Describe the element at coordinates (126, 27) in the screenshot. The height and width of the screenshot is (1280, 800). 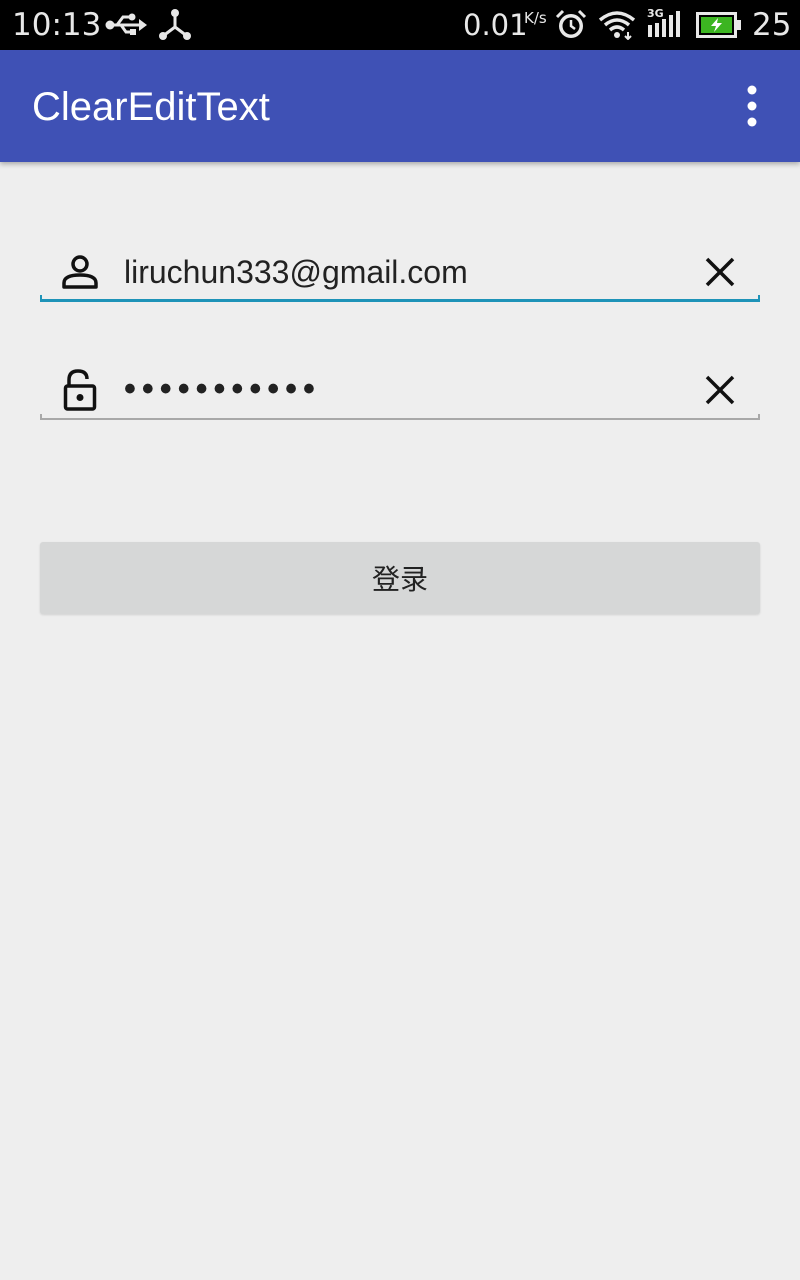
I see `usb-icon` at that location.